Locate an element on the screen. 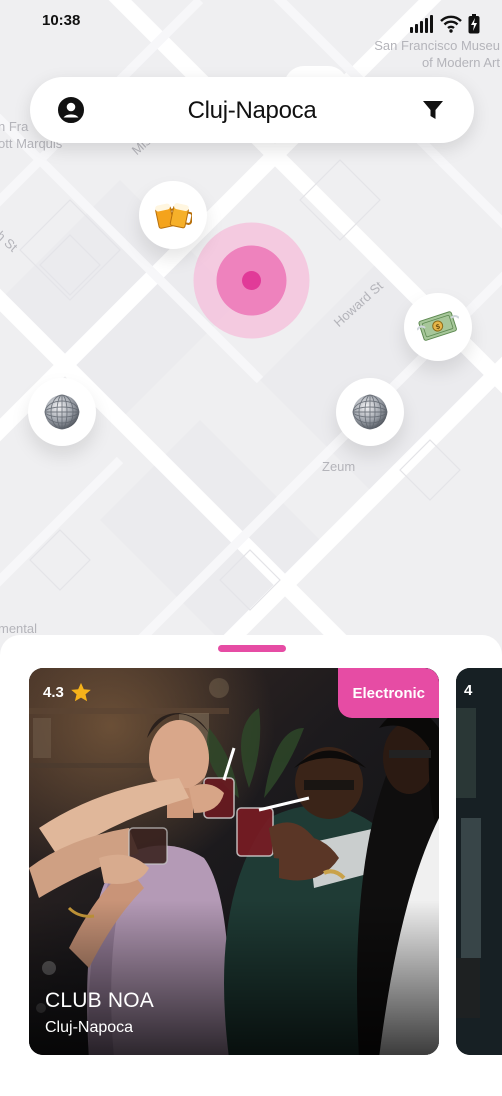  selected-city: Cluj-Napoca is located at coordinates (252, 111).